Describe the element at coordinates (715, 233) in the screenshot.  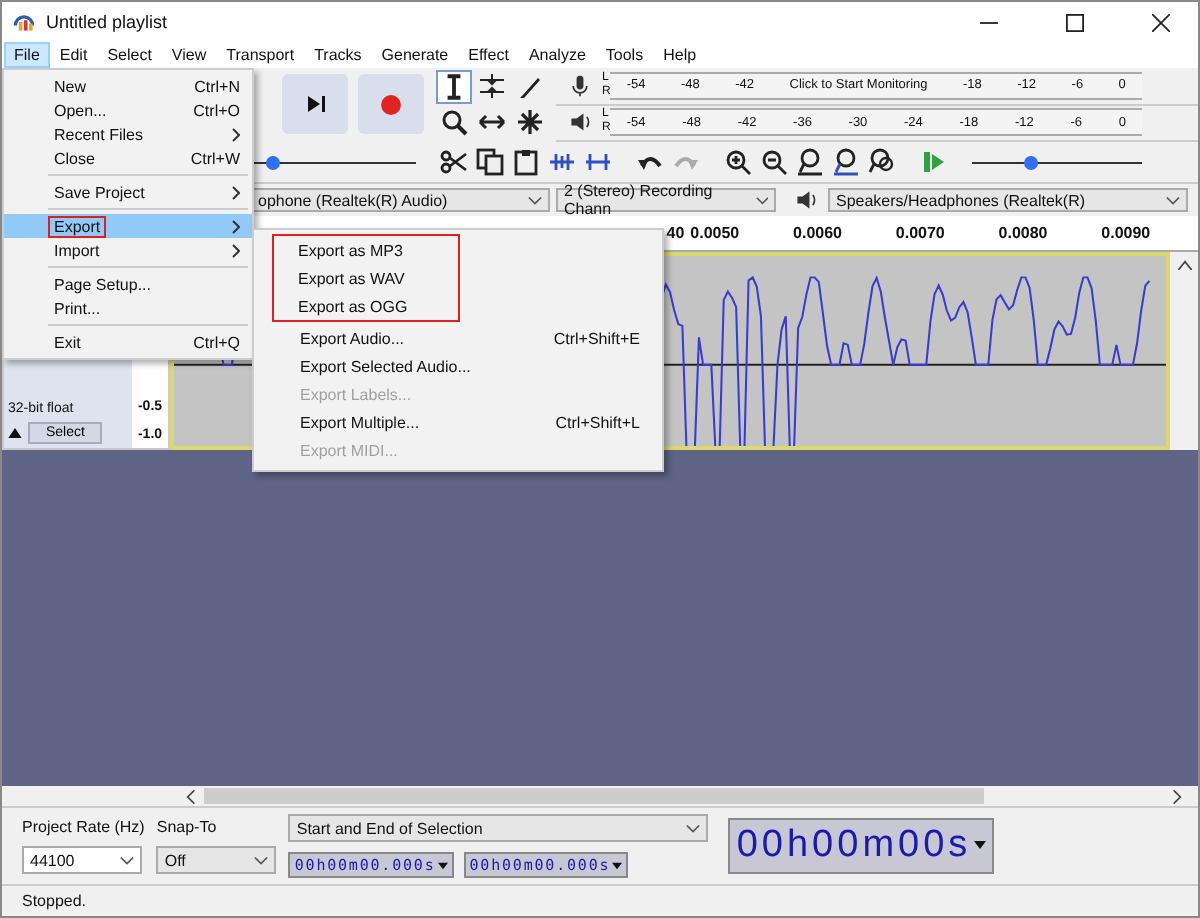
I see `ruler-label: 0.0050` at that location.